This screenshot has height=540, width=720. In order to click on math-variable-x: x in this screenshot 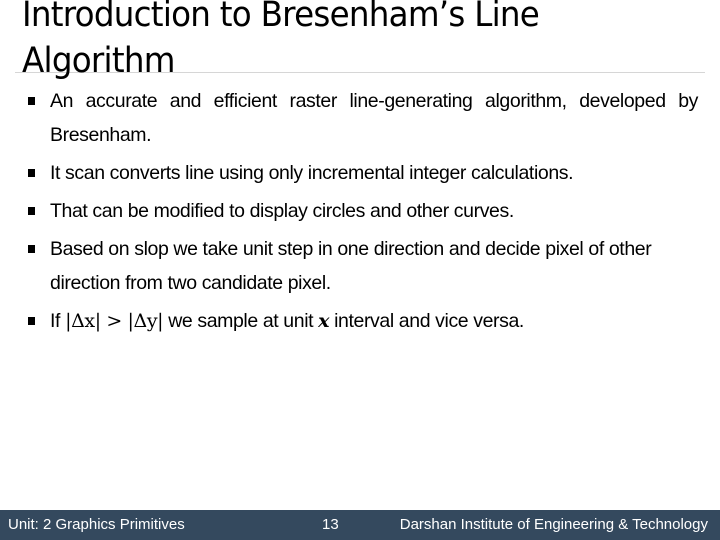, I will do `click(324, 321)`.